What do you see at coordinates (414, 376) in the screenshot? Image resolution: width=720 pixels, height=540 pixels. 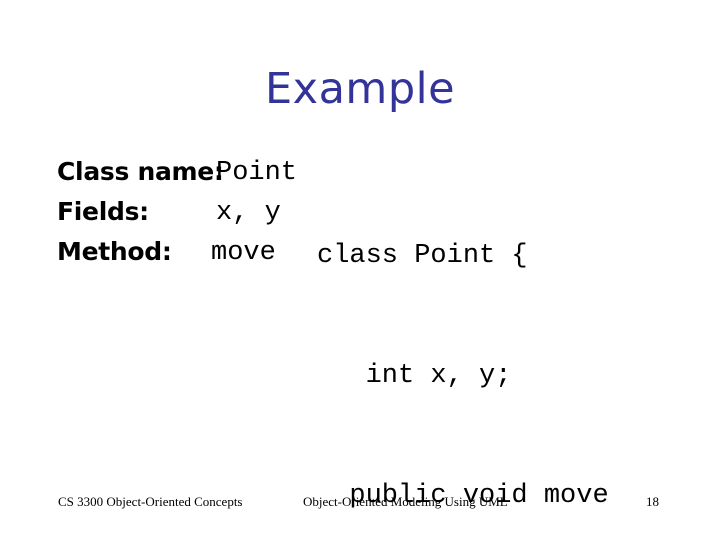 I see `code-line: int x, y;` at bounding box center [414, 376].